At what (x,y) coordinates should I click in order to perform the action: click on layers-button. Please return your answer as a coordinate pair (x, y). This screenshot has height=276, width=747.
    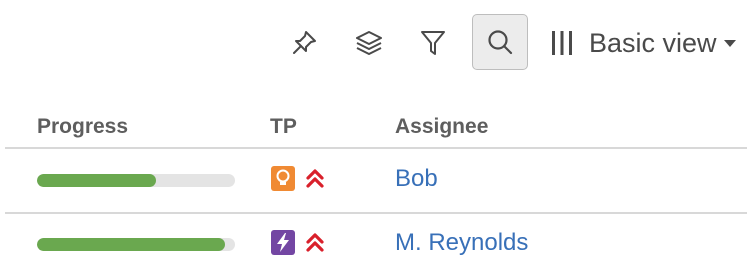
    Looking at the image, I should click on (369, 43).